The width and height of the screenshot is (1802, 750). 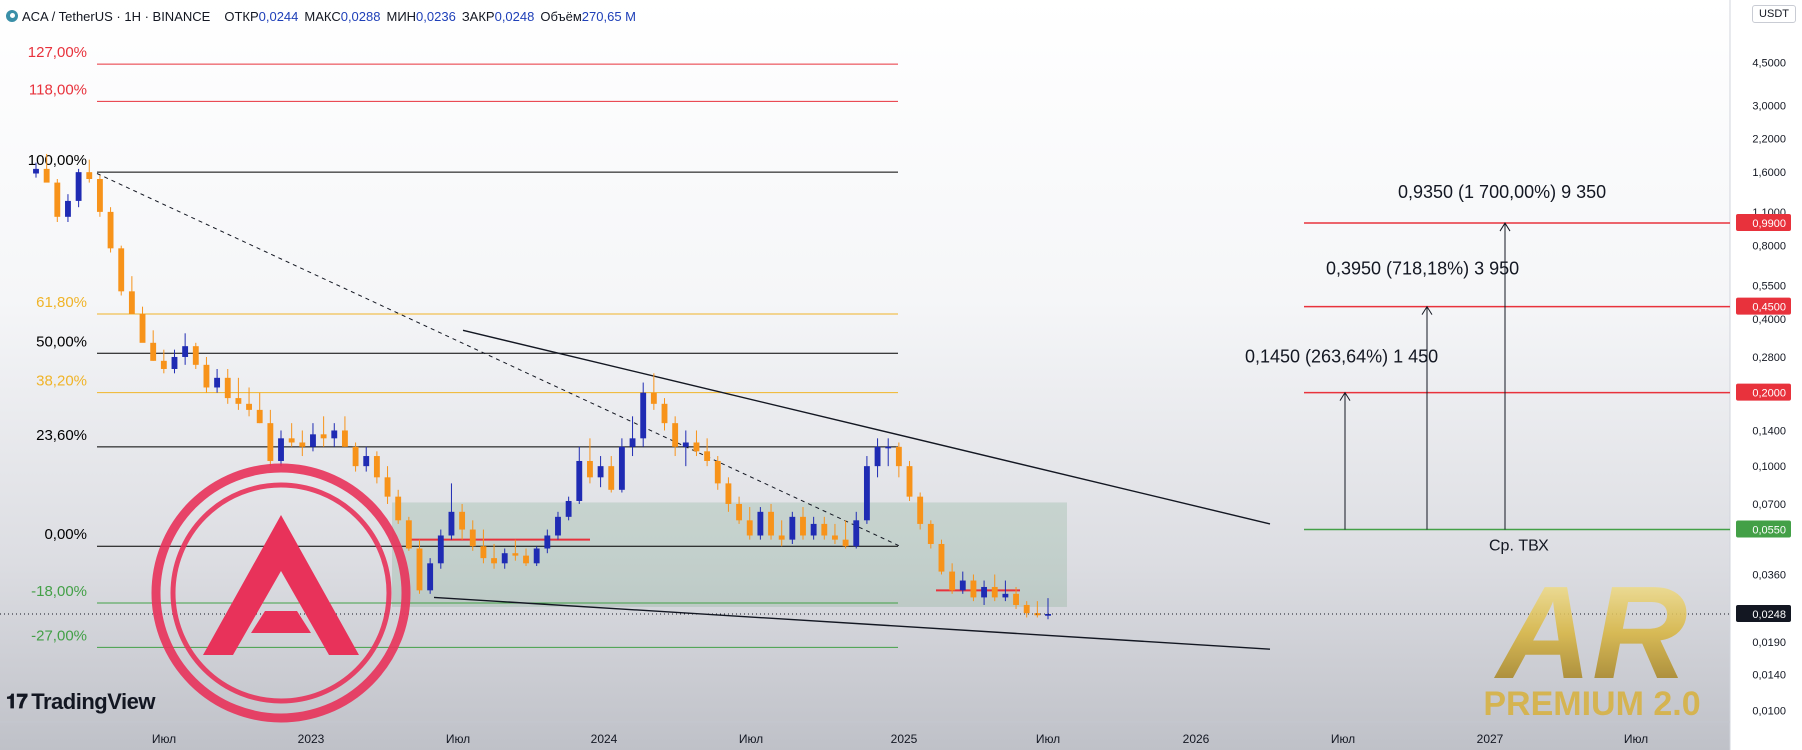 I want to click on open-value: 0,0244, so click(x=278, y=16).